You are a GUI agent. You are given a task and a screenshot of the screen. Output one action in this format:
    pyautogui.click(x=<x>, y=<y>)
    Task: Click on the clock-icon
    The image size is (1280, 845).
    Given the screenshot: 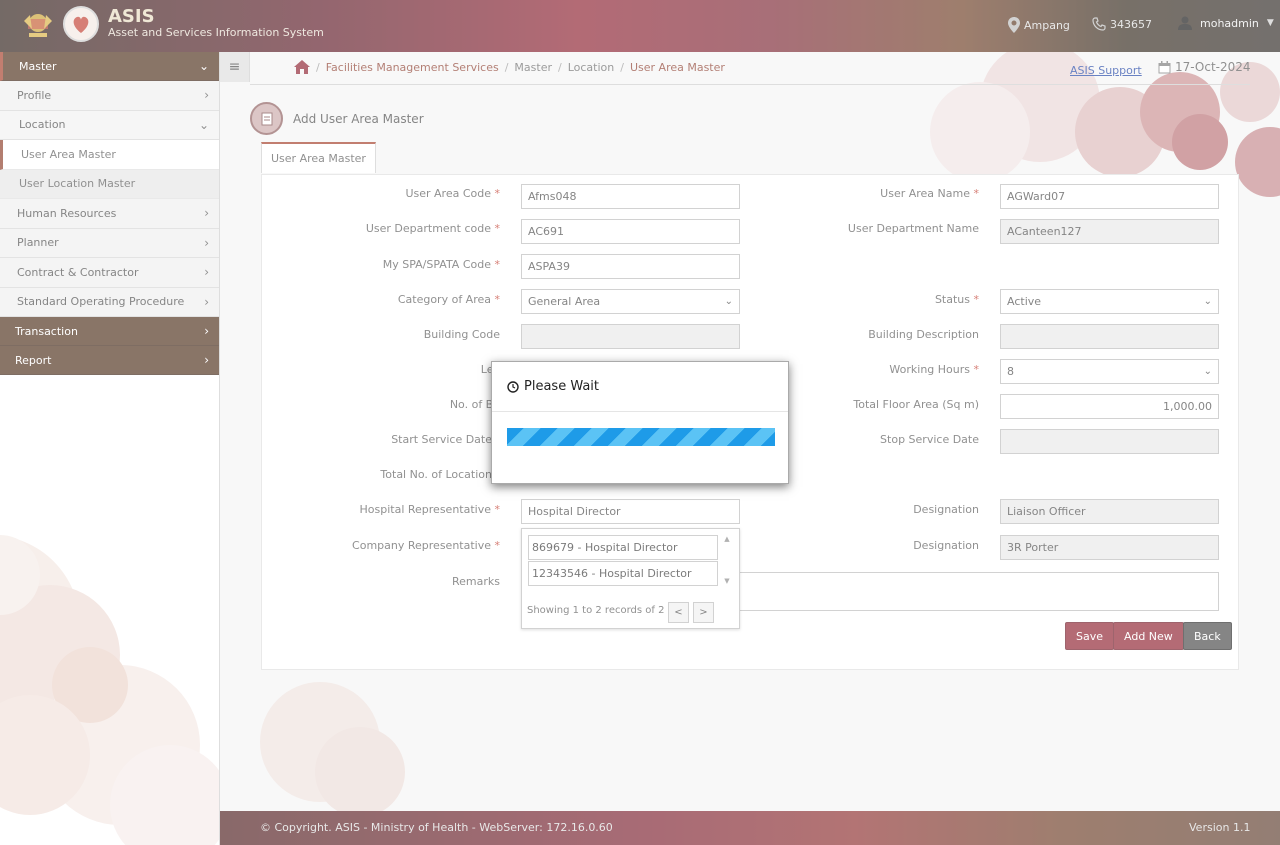 What is the action you would take?
    pyautogui.click(x=513, y=386)
    